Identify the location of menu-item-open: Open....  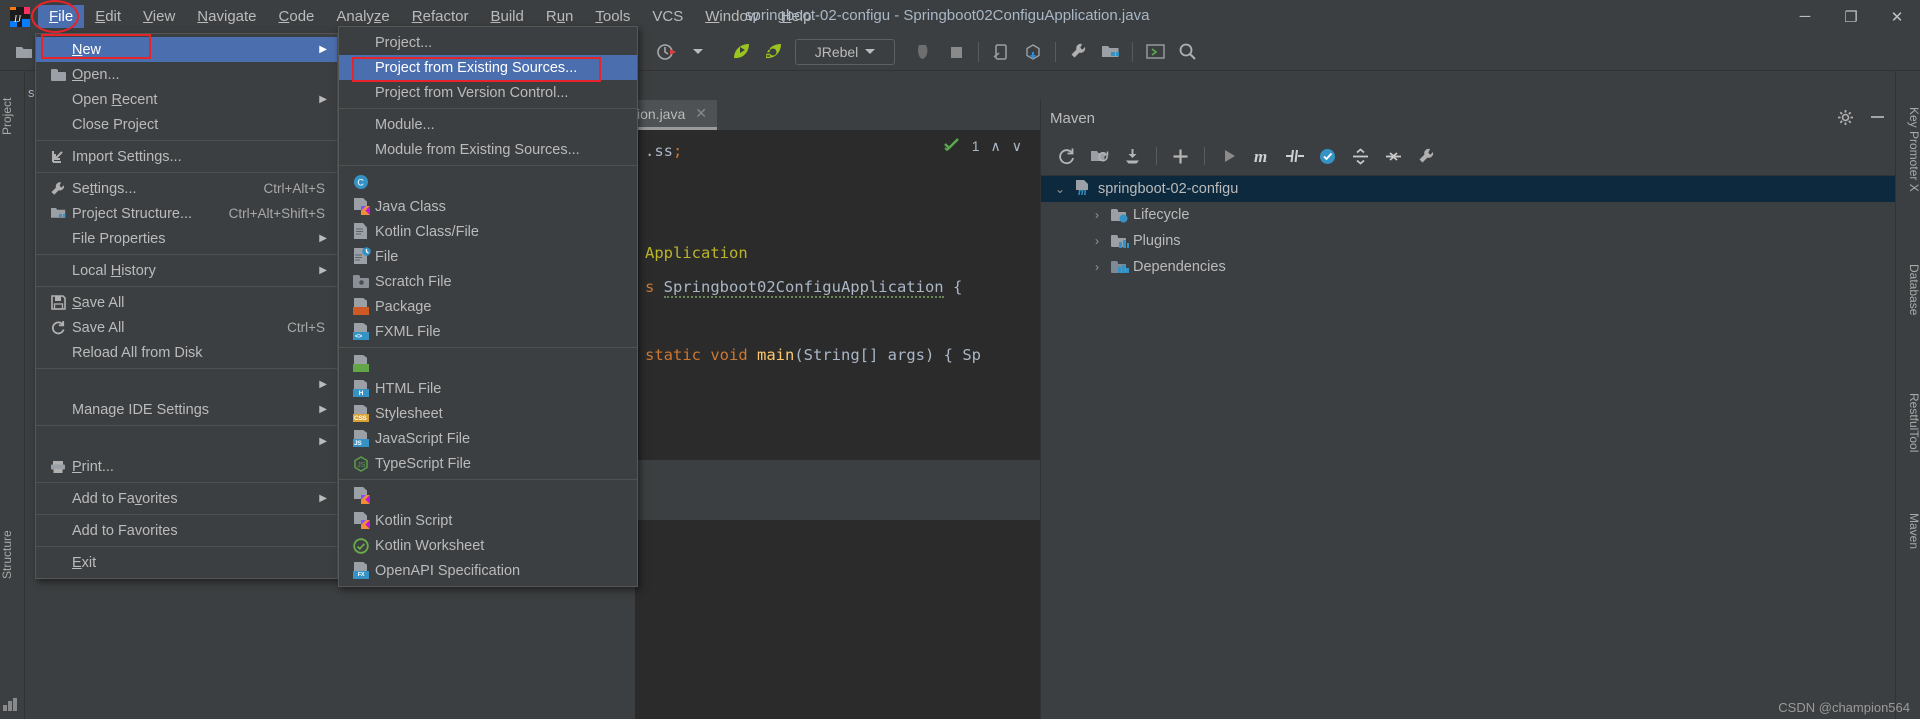
(186, 74).